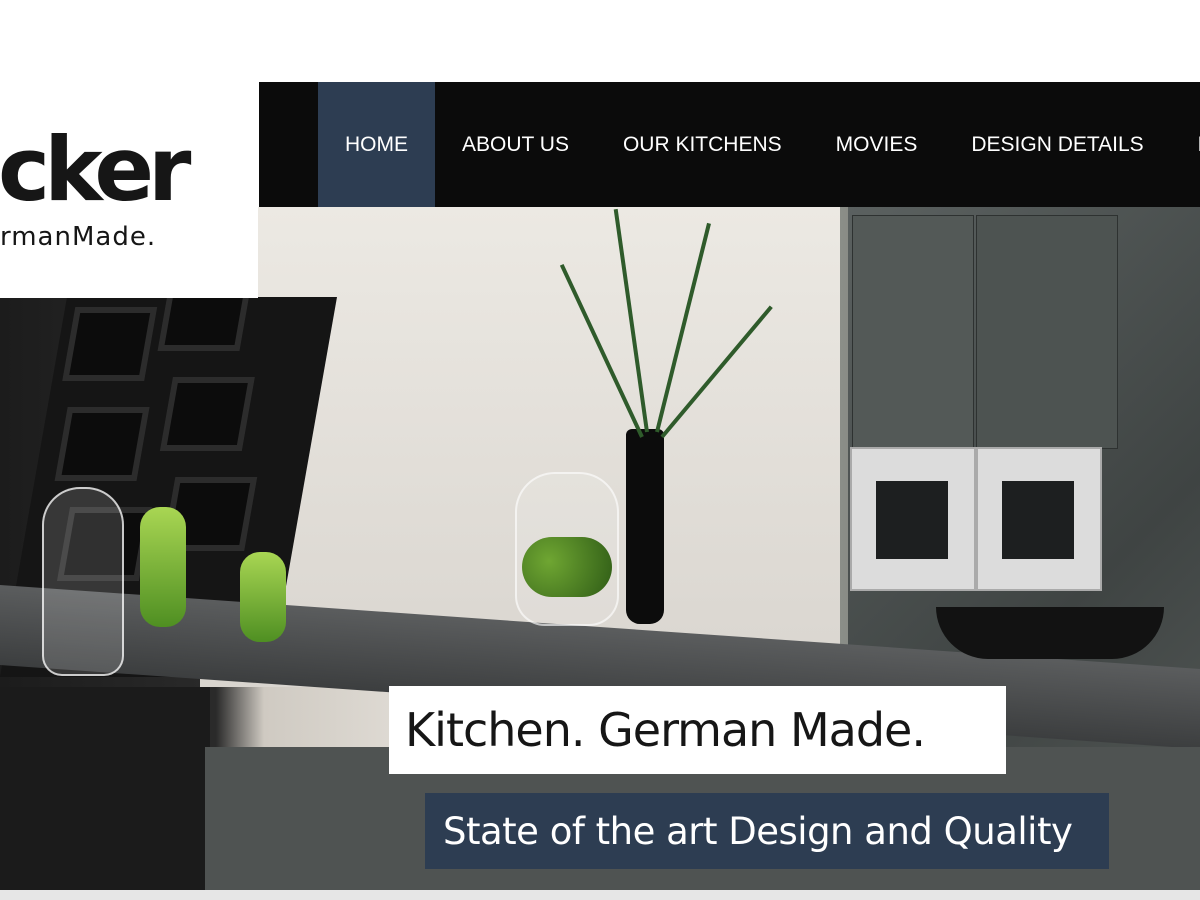  Describe the element at coordinates (376, 144) in the screenshot. I see `nav-item-home: HOME` at that location.